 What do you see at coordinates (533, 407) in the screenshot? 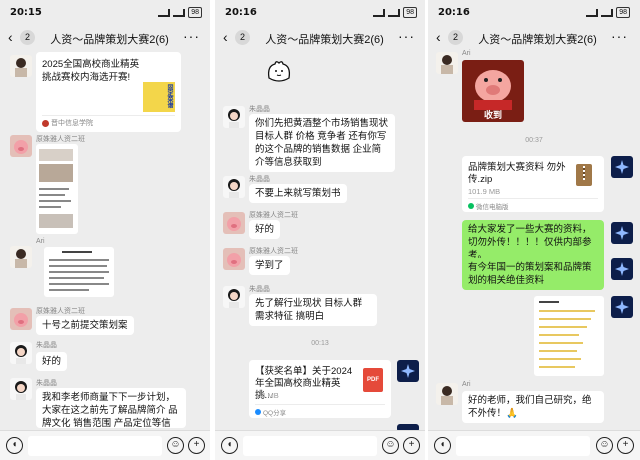
I see `message-bubble: 好的老师，我们自己研究，绝不外传！🙏` at bounding box center [533, 407].